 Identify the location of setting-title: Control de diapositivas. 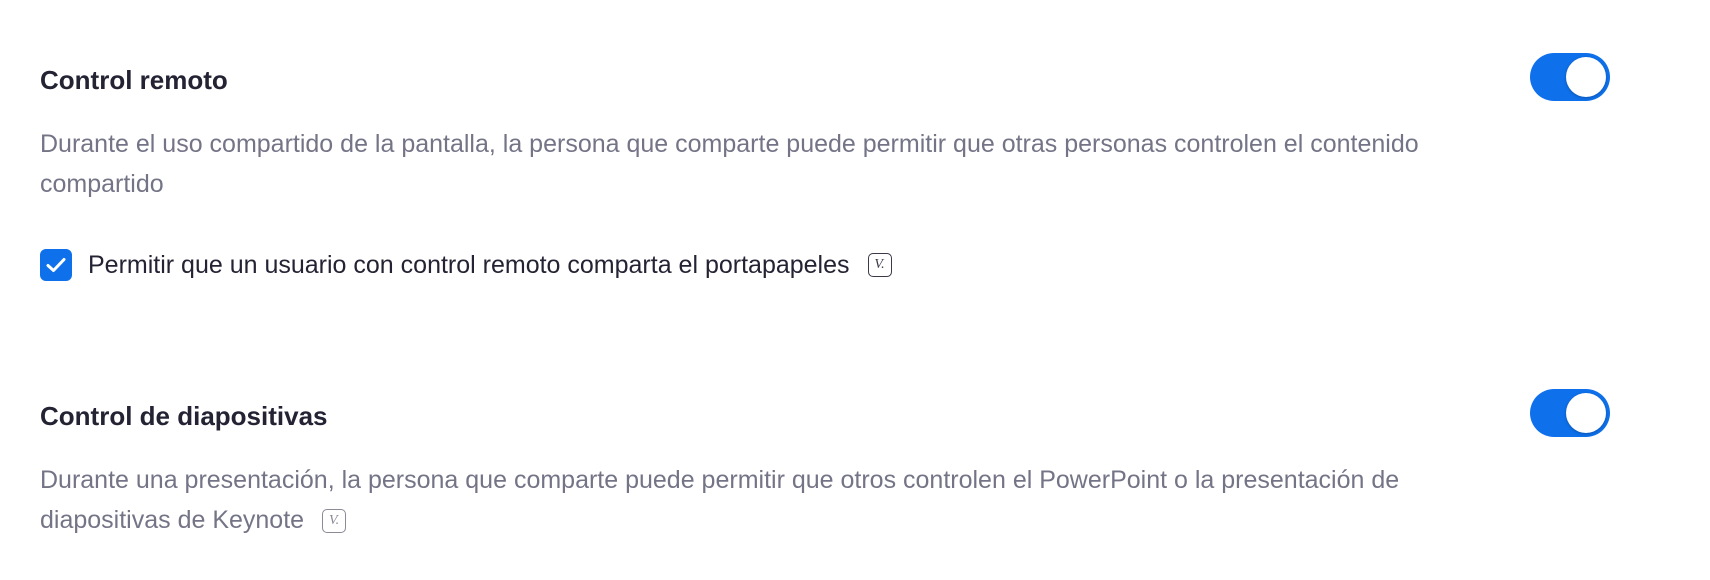
(184, 416).